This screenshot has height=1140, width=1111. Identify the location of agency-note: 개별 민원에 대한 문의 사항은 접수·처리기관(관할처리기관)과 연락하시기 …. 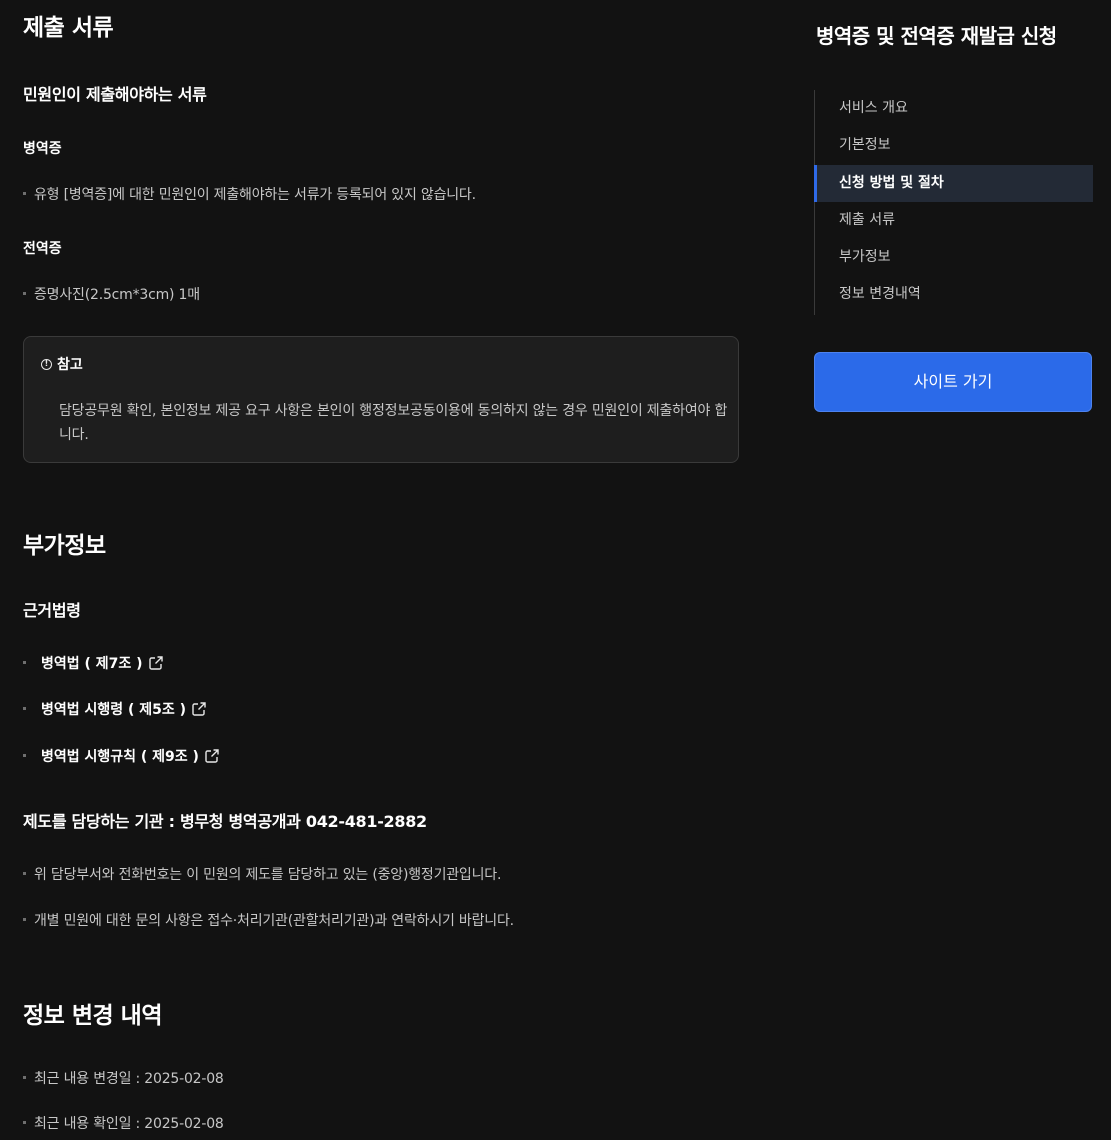
(268, 920).